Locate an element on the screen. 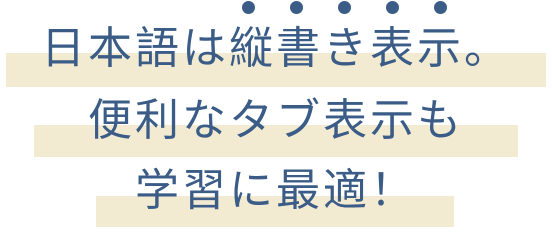 The height and width of the screenshot is (240, 552). headline-line-2: 便利なタブ表示も is located at coordinates (276, 120).